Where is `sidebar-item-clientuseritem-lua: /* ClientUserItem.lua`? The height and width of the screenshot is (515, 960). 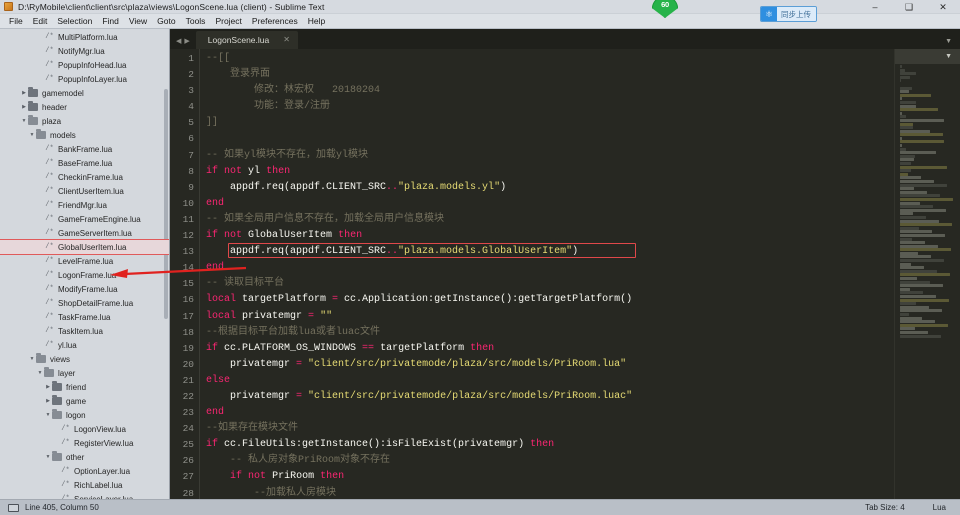 sidebar-item-clientuseritem-lua: /* ClientUserItem.lua is located at coordinates (84, 191).